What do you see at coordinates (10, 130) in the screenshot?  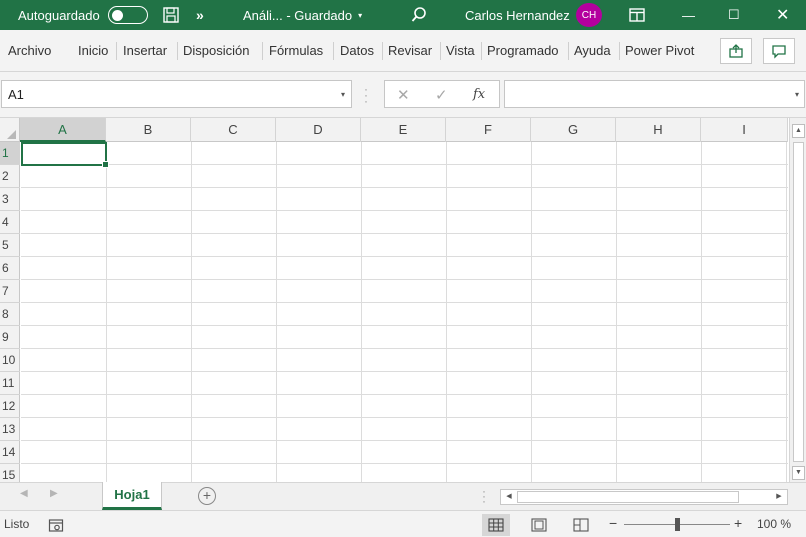 I see `select-all-button` at bounding box center [10, 130].